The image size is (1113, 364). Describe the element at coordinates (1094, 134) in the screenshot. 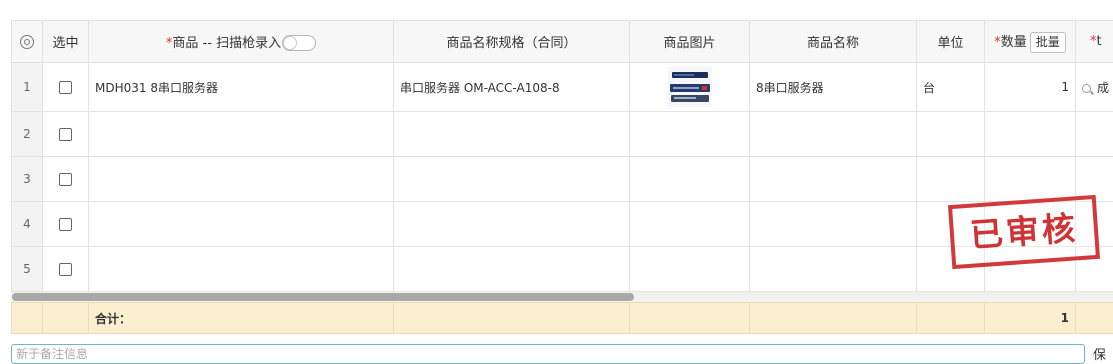

I see `next-partial-cell` at that location.